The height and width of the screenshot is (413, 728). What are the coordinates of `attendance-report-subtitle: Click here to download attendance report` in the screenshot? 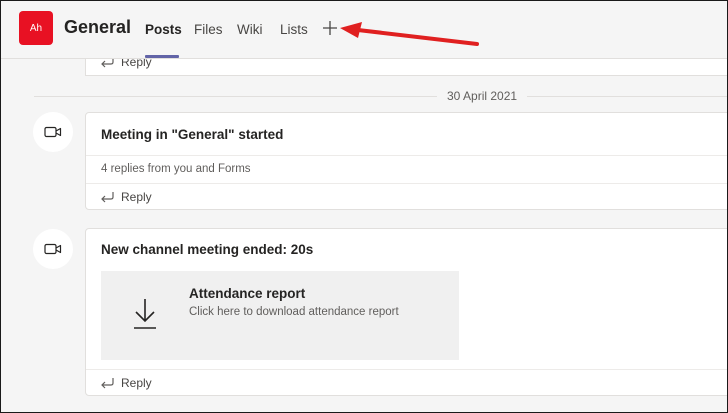 It's located at (294, 312).